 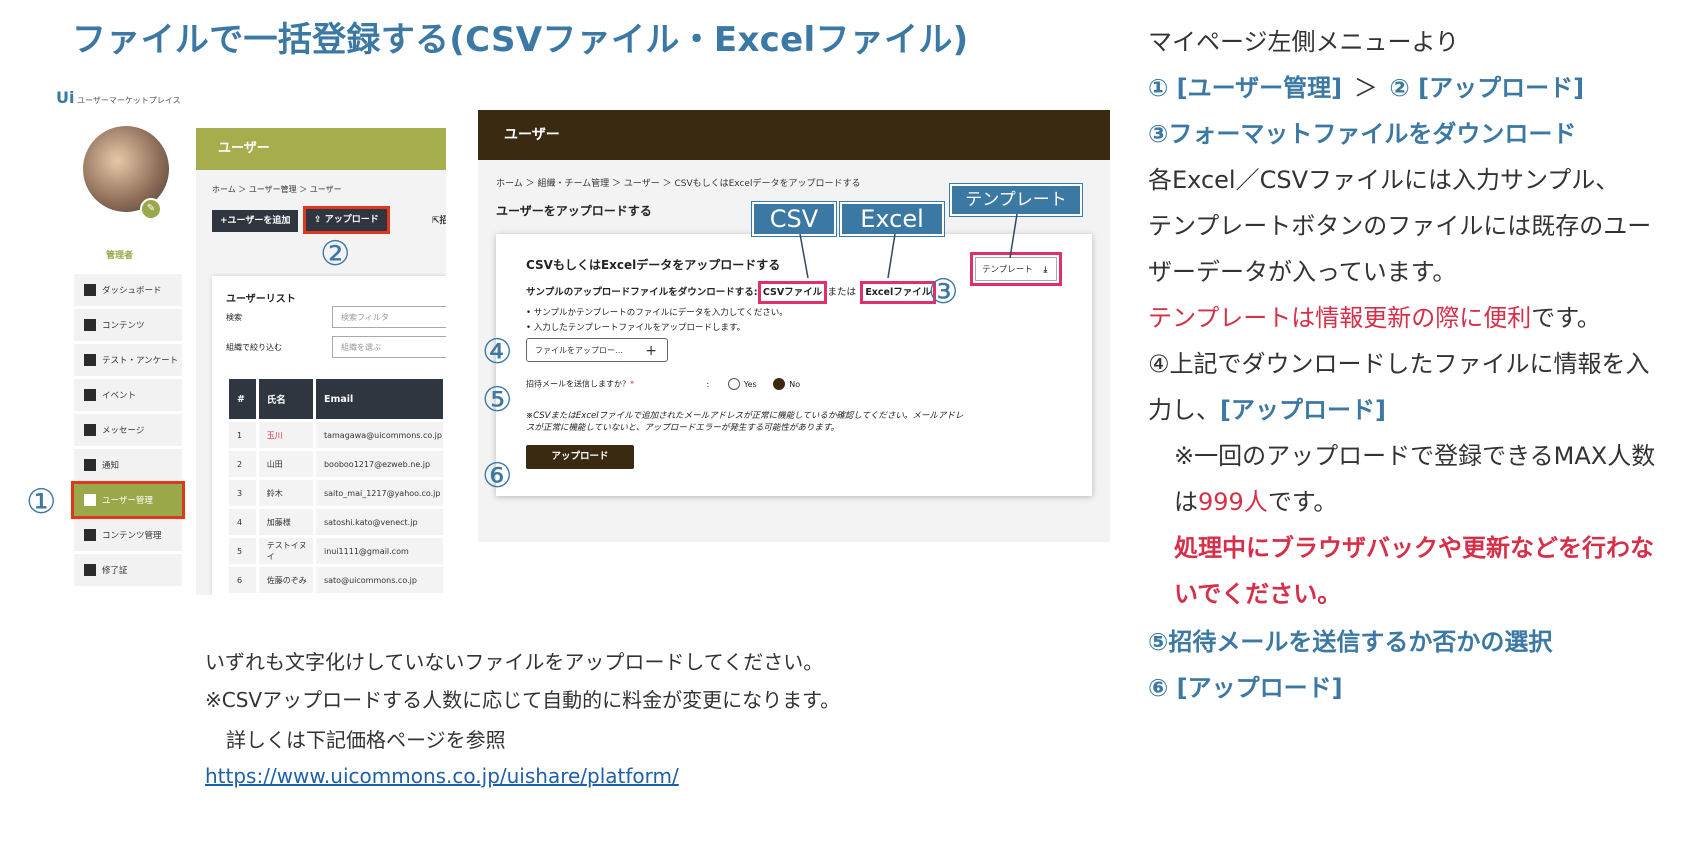 What do you see at coordinates (1245, 688) in the screenshot?
I see `instruction-line-15: ⑥ [アップロード]` at bounding box center [1245, 688].